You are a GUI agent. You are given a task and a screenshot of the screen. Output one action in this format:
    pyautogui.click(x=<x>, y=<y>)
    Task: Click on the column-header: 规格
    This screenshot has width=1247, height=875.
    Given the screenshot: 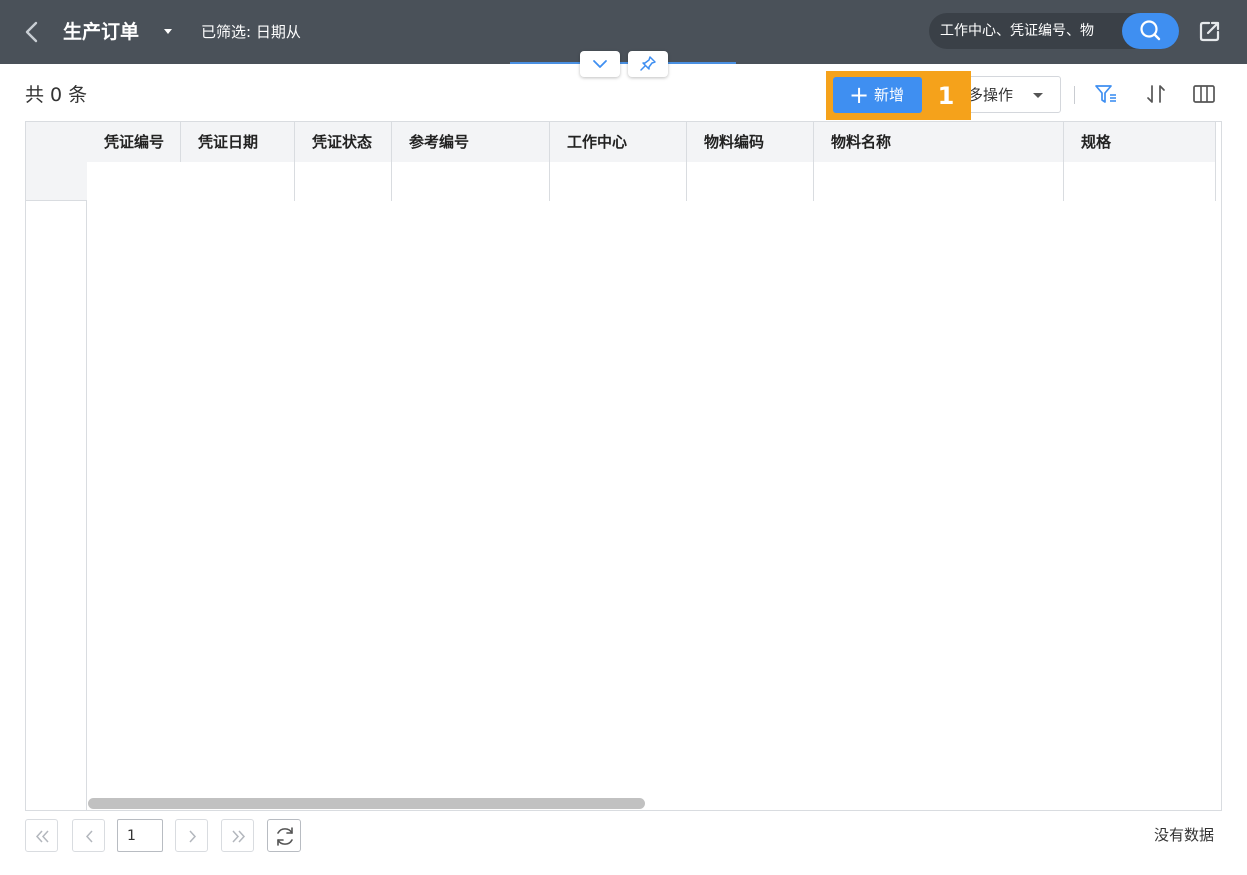 What is the action you would take?
    pyautogui.click(x=1140, y=142)
    